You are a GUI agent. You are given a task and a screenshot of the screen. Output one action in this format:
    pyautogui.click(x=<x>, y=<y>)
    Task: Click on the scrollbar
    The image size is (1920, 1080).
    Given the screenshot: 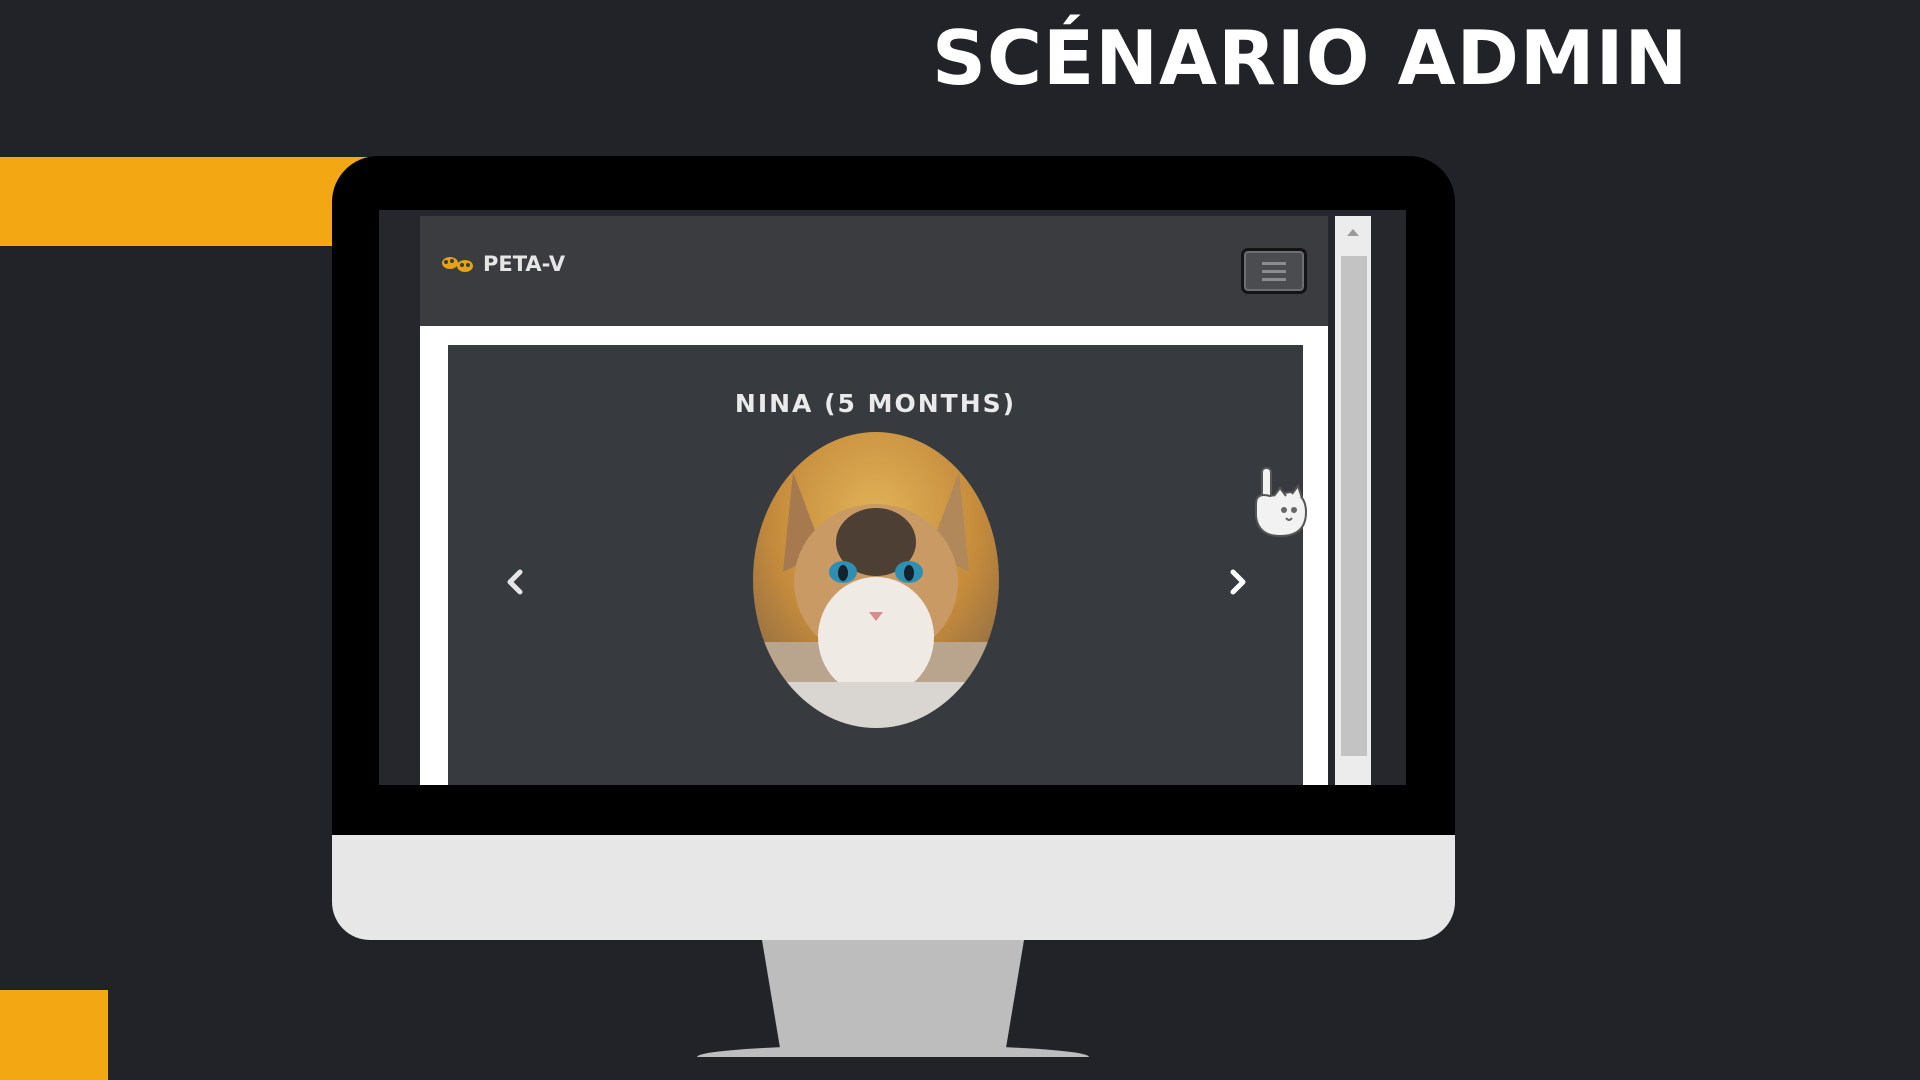 What is the action you would take?
    pyautogui.click(x=1353, y=500)
    